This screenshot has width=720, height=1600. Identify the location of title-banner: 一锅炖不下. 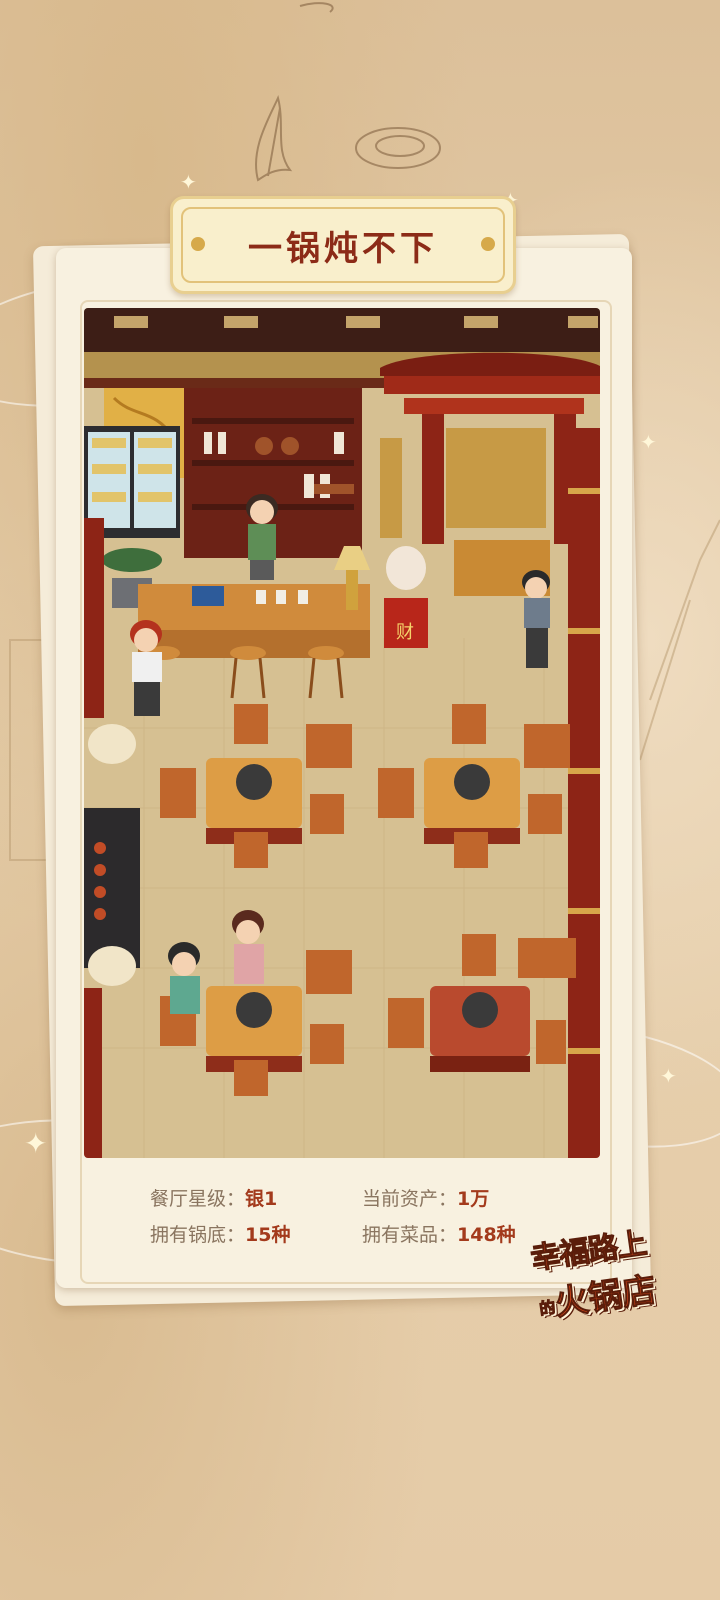
(343, 245).